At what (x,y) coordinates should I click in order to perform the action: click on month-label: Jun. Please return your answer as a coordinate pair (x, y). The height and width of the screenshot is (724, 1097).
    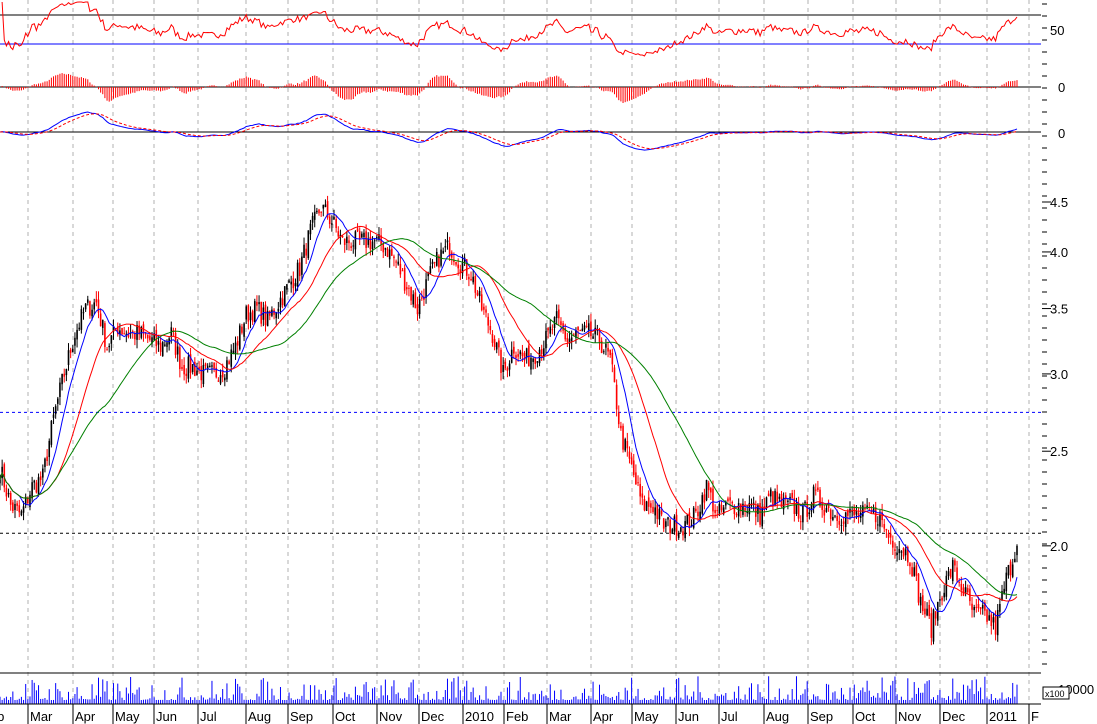
    Looking at the image, I should click on (688, 716).